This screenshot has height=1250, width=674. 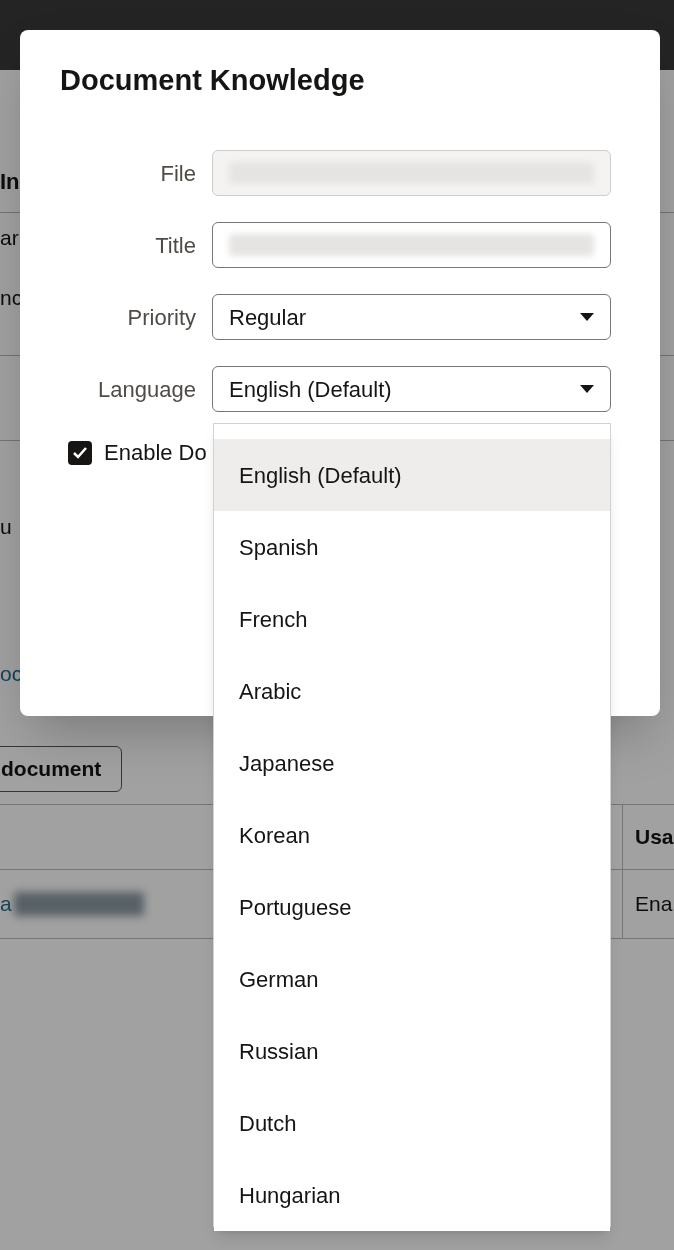 What do you see at coordinates (6, 527) in the screenshot?
I see `text-line: u` at bounding box center [6, 527].